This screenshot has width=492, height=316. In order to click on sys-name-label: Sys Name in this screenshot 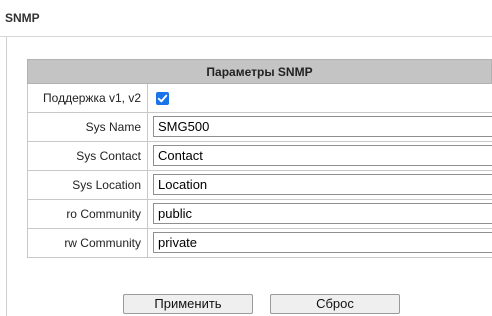, I will do `click(88, 127)`.